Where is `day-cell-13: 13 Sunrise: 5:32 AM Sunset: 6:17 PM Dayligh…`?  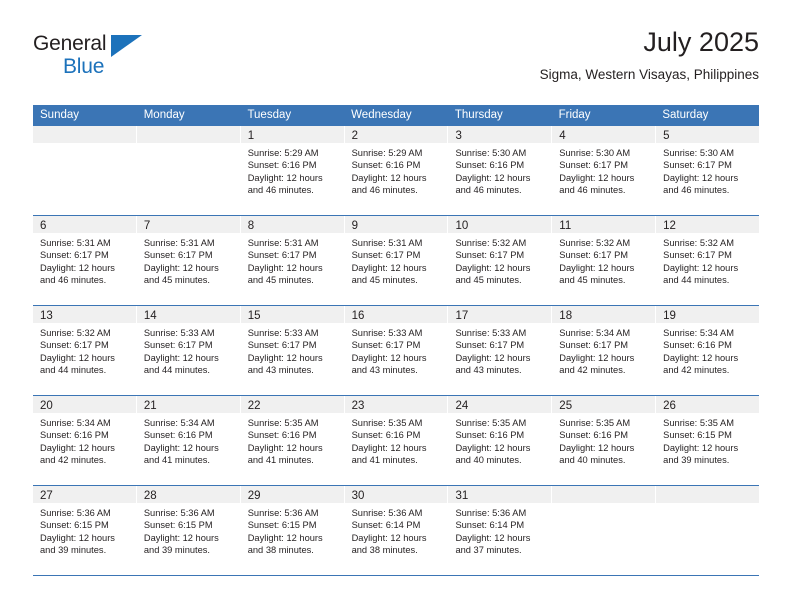
day-cell-13: 13 Sunrise: 5:32 AM Sunset: 6:17 PM Dayligh… is located at coordinates (85, 350).